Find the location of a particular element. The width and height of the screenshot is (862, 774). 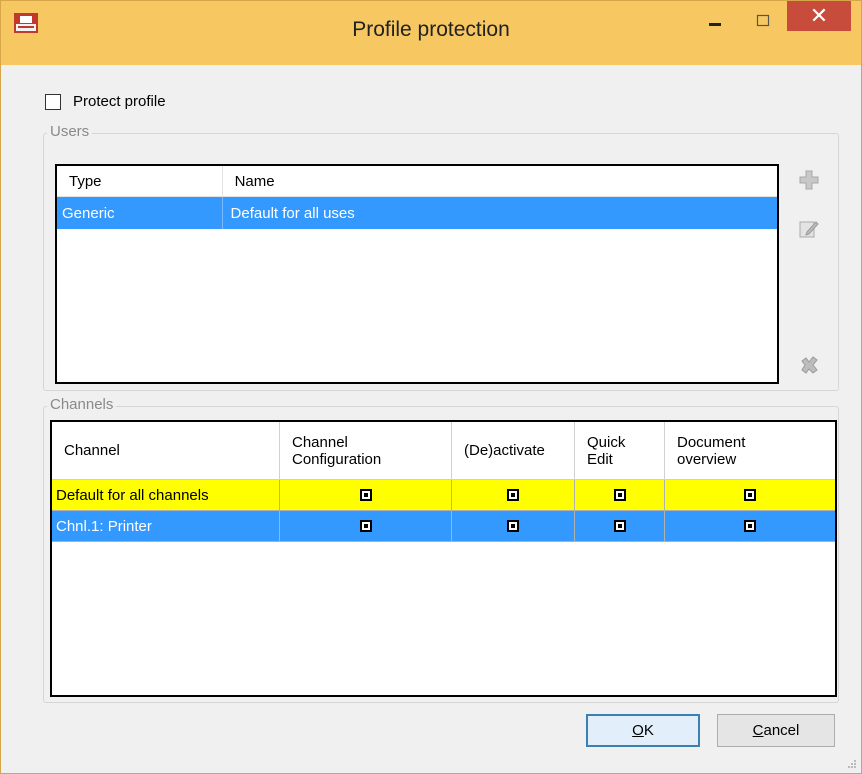

cancel-label-rest: ancel is located at coordinates (781, 730).